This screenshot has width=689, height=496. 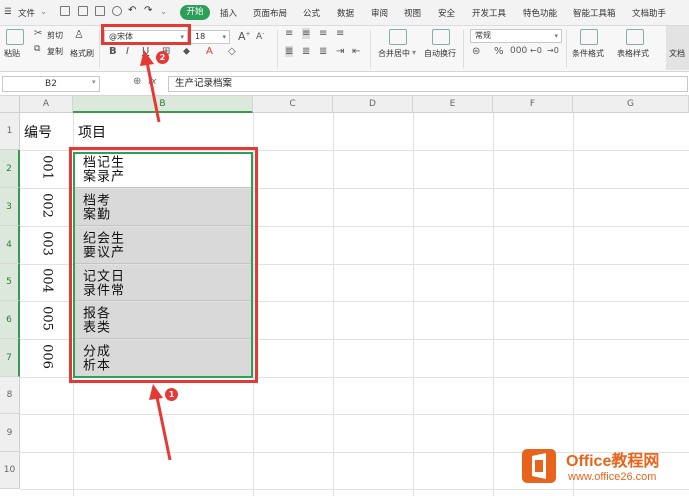 What do you see at coordinates (160, 422) in the screenshot?
I see `arrow-up-to-range` at bounding box center [160, 422].